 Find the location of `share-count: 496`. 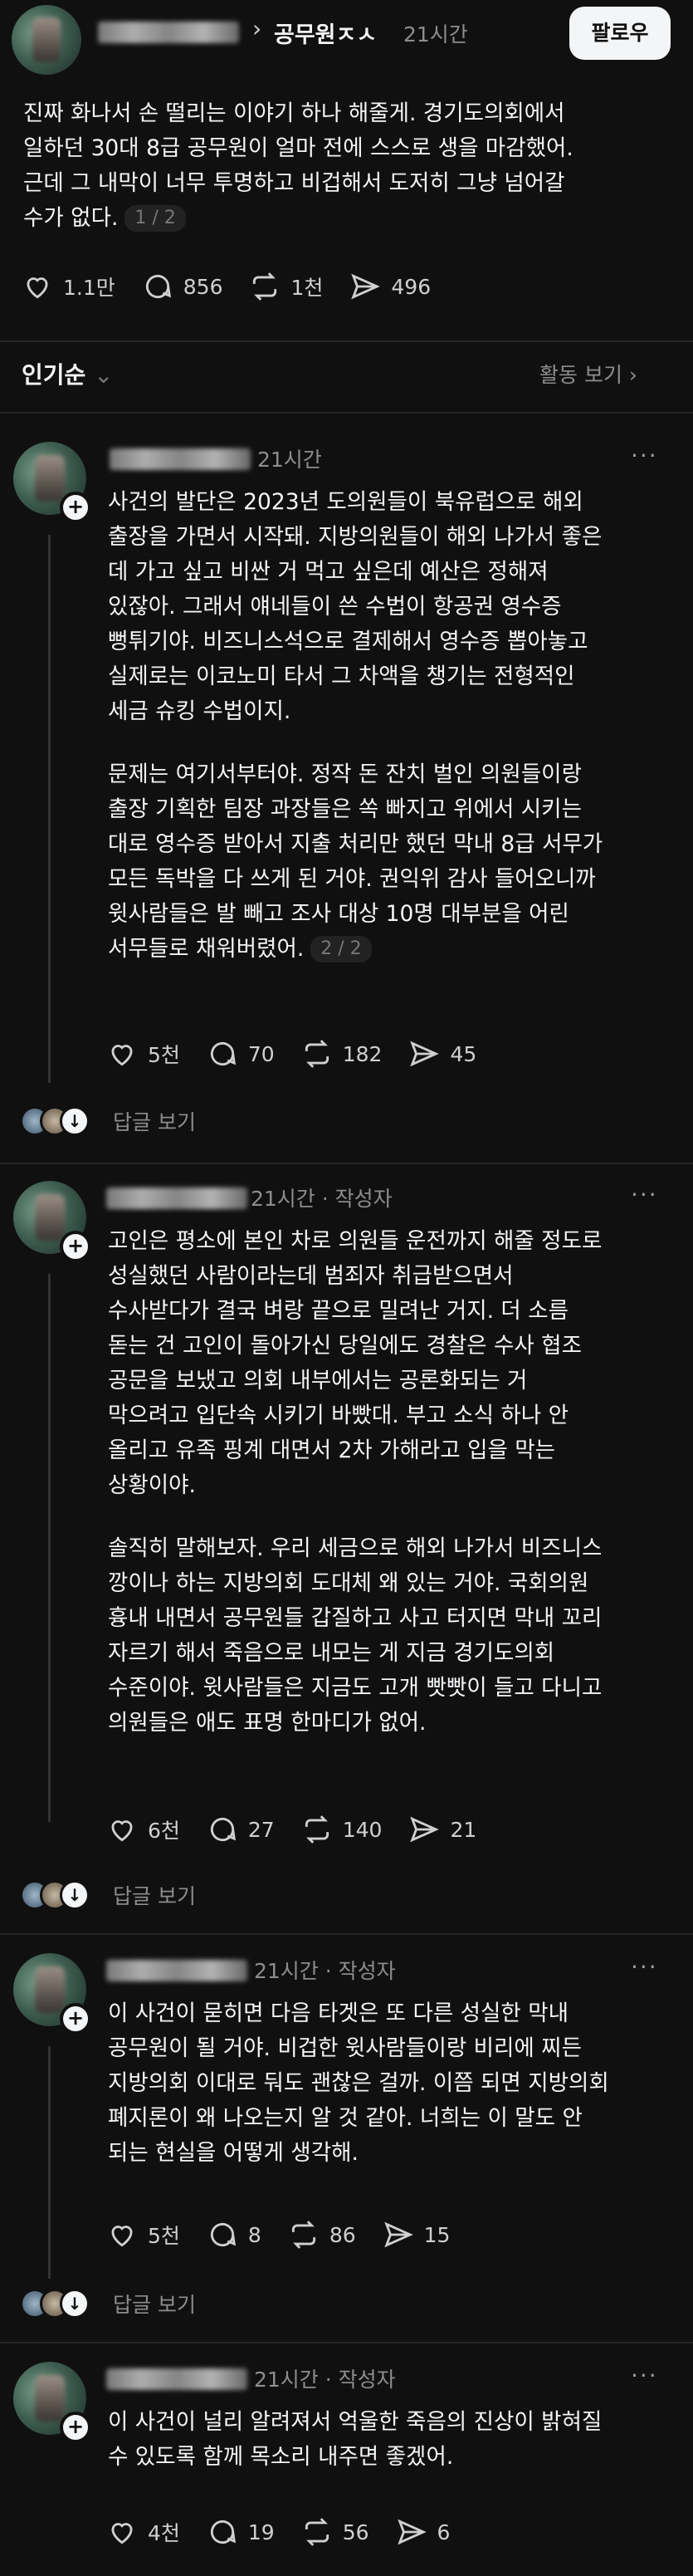

share-count: 496 is located at coordinates (411, 287).